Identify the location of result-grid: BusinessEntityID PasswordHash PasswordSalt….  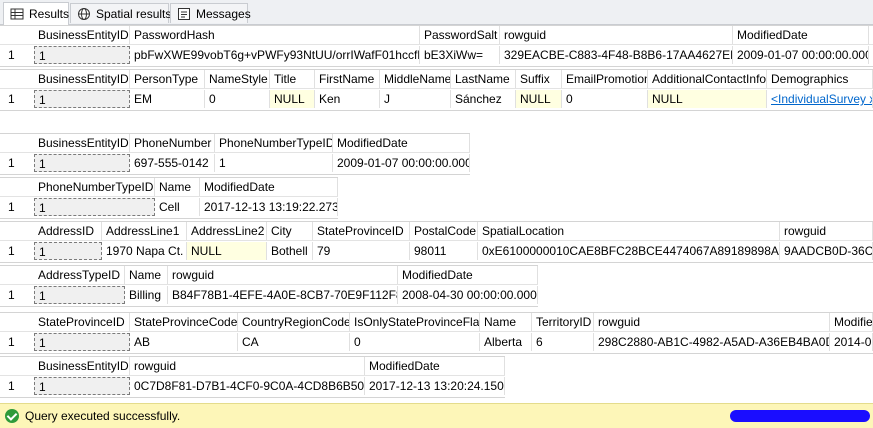
(436, 46).